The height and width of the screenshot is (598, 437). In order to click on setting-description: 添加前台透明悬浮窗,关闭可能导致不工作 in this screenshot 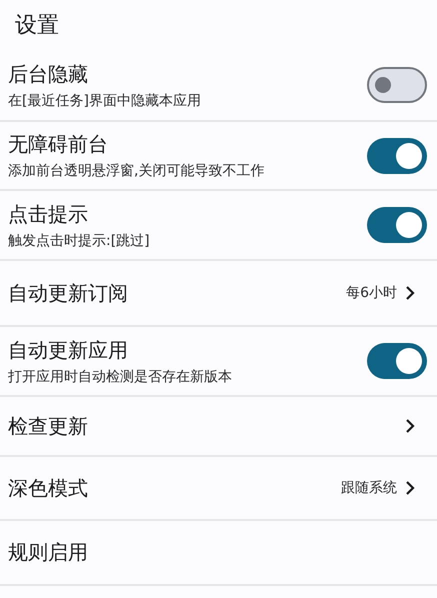, I will do `click(137, 171)`.